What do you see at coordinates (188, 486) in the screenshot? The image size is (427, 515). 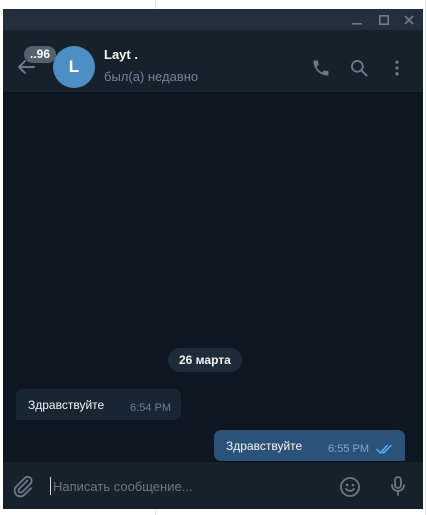 I see `message-input` at bounding box center [188, 486].